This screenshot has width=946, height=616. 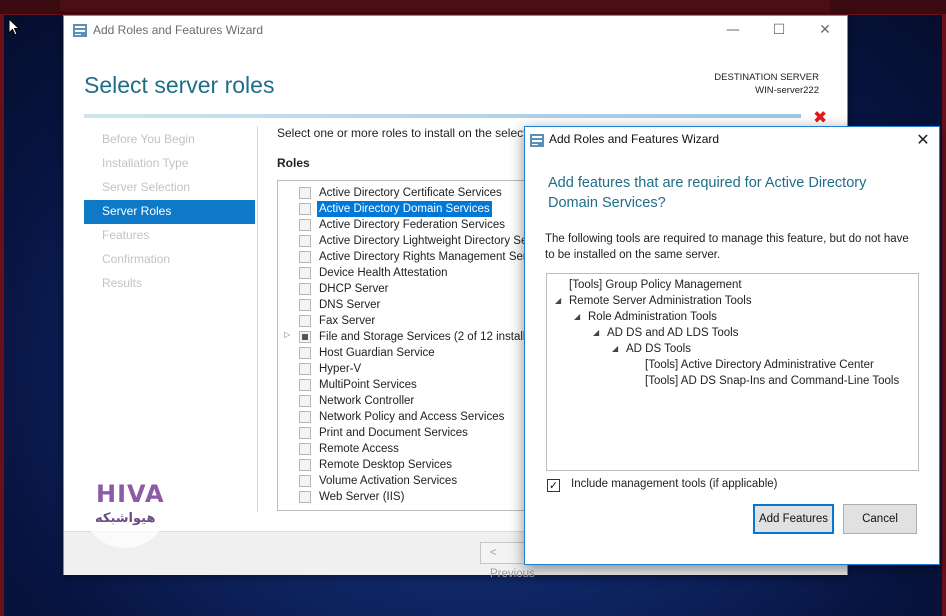 I want to click on role-row: Volume Activation Services, so click(x=408, y=481).